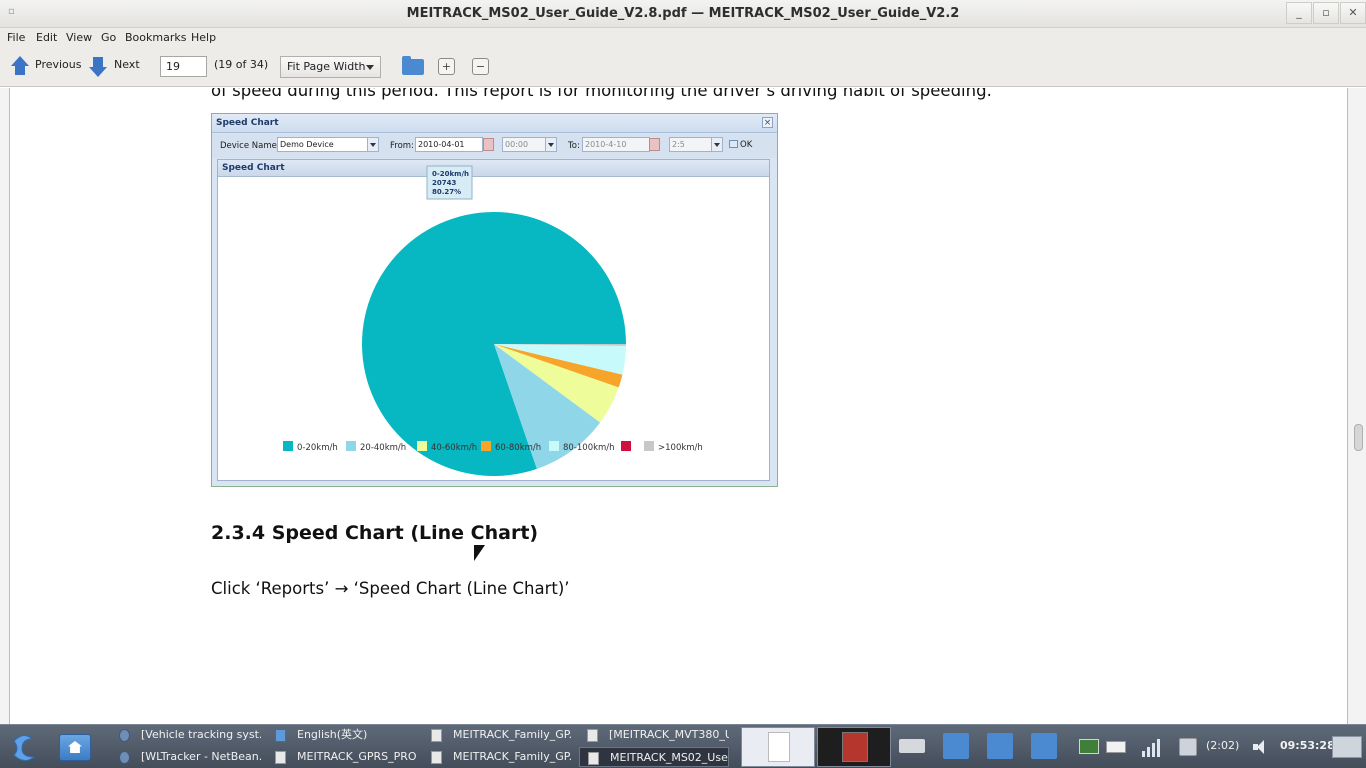 Image resolution: width=1366 pixels, height=768 pixels. What do you see at coordinates (444, 183) in the screenshot?
I see `tooltip-count: 20743` at bounding box center [444, 183].